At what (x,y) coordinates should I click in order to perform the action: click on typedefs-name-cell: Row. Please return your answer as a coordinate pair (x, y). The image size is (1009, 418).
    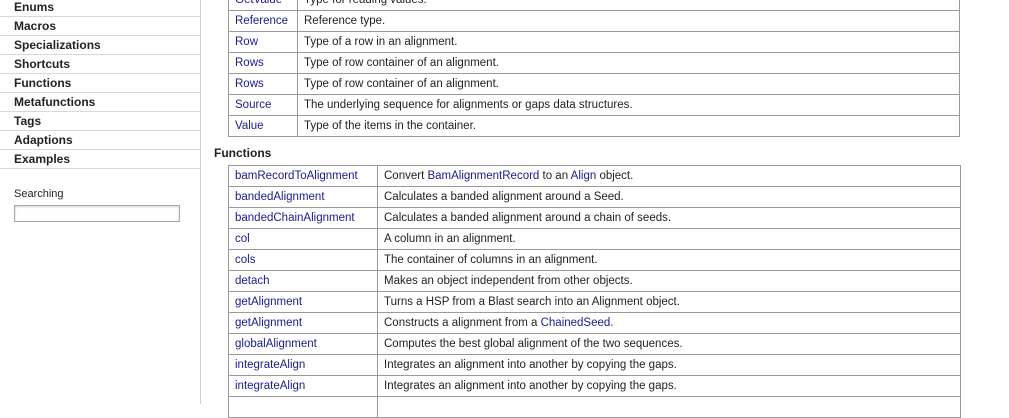
    Looking at the image, I should click on (263, 42).